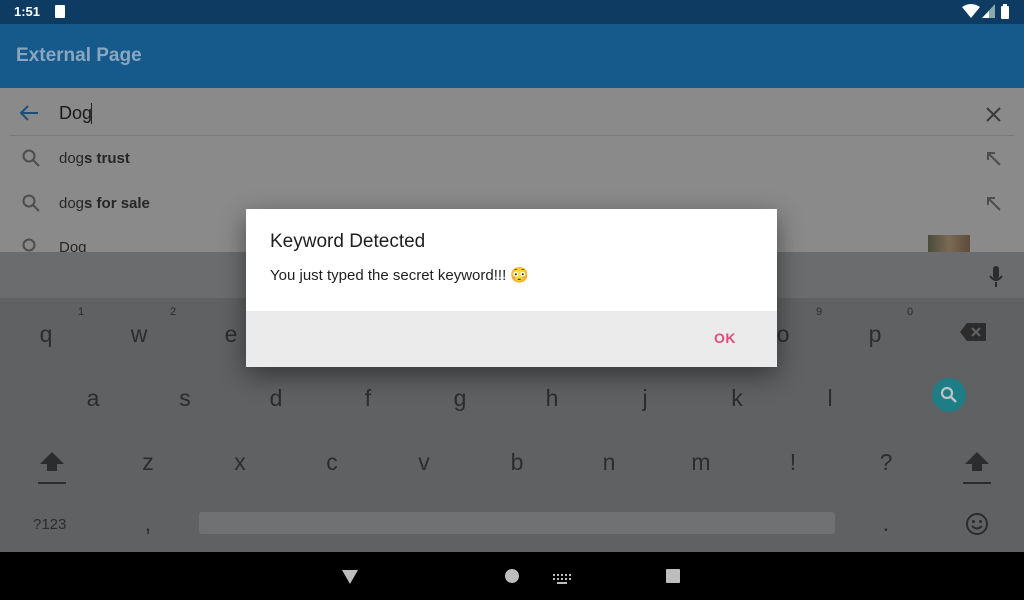 Image resolution: width=1024 pixels, height=600 pixels. What do you see at coordinates (701, 462) in the screenshot?
I see `key-m: m` at bounding box center [701, 462].